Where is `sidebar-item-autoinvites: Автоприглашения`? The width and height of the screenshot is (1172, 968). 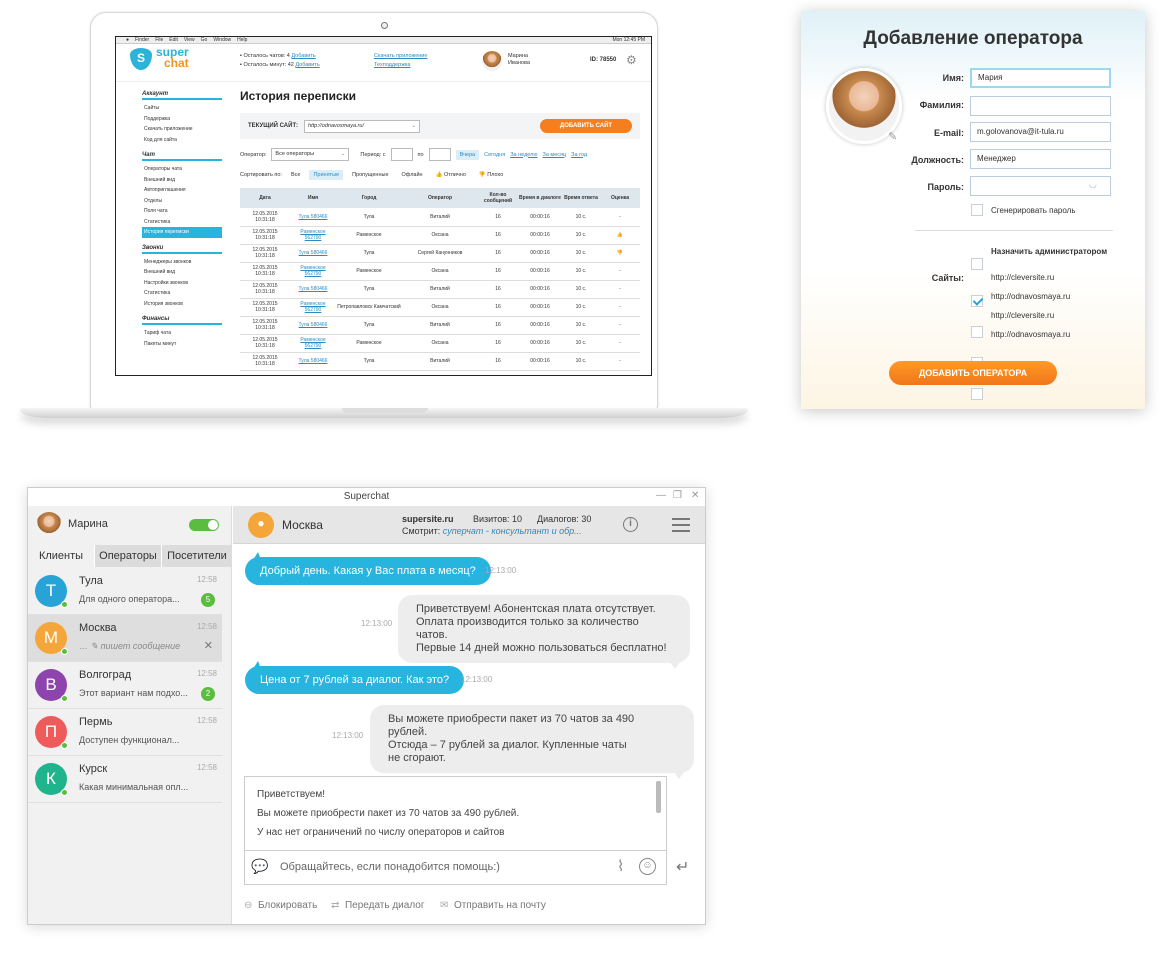
sidebar-item-autoinvites: Автоприглашения is located at coordinates (182, 190).